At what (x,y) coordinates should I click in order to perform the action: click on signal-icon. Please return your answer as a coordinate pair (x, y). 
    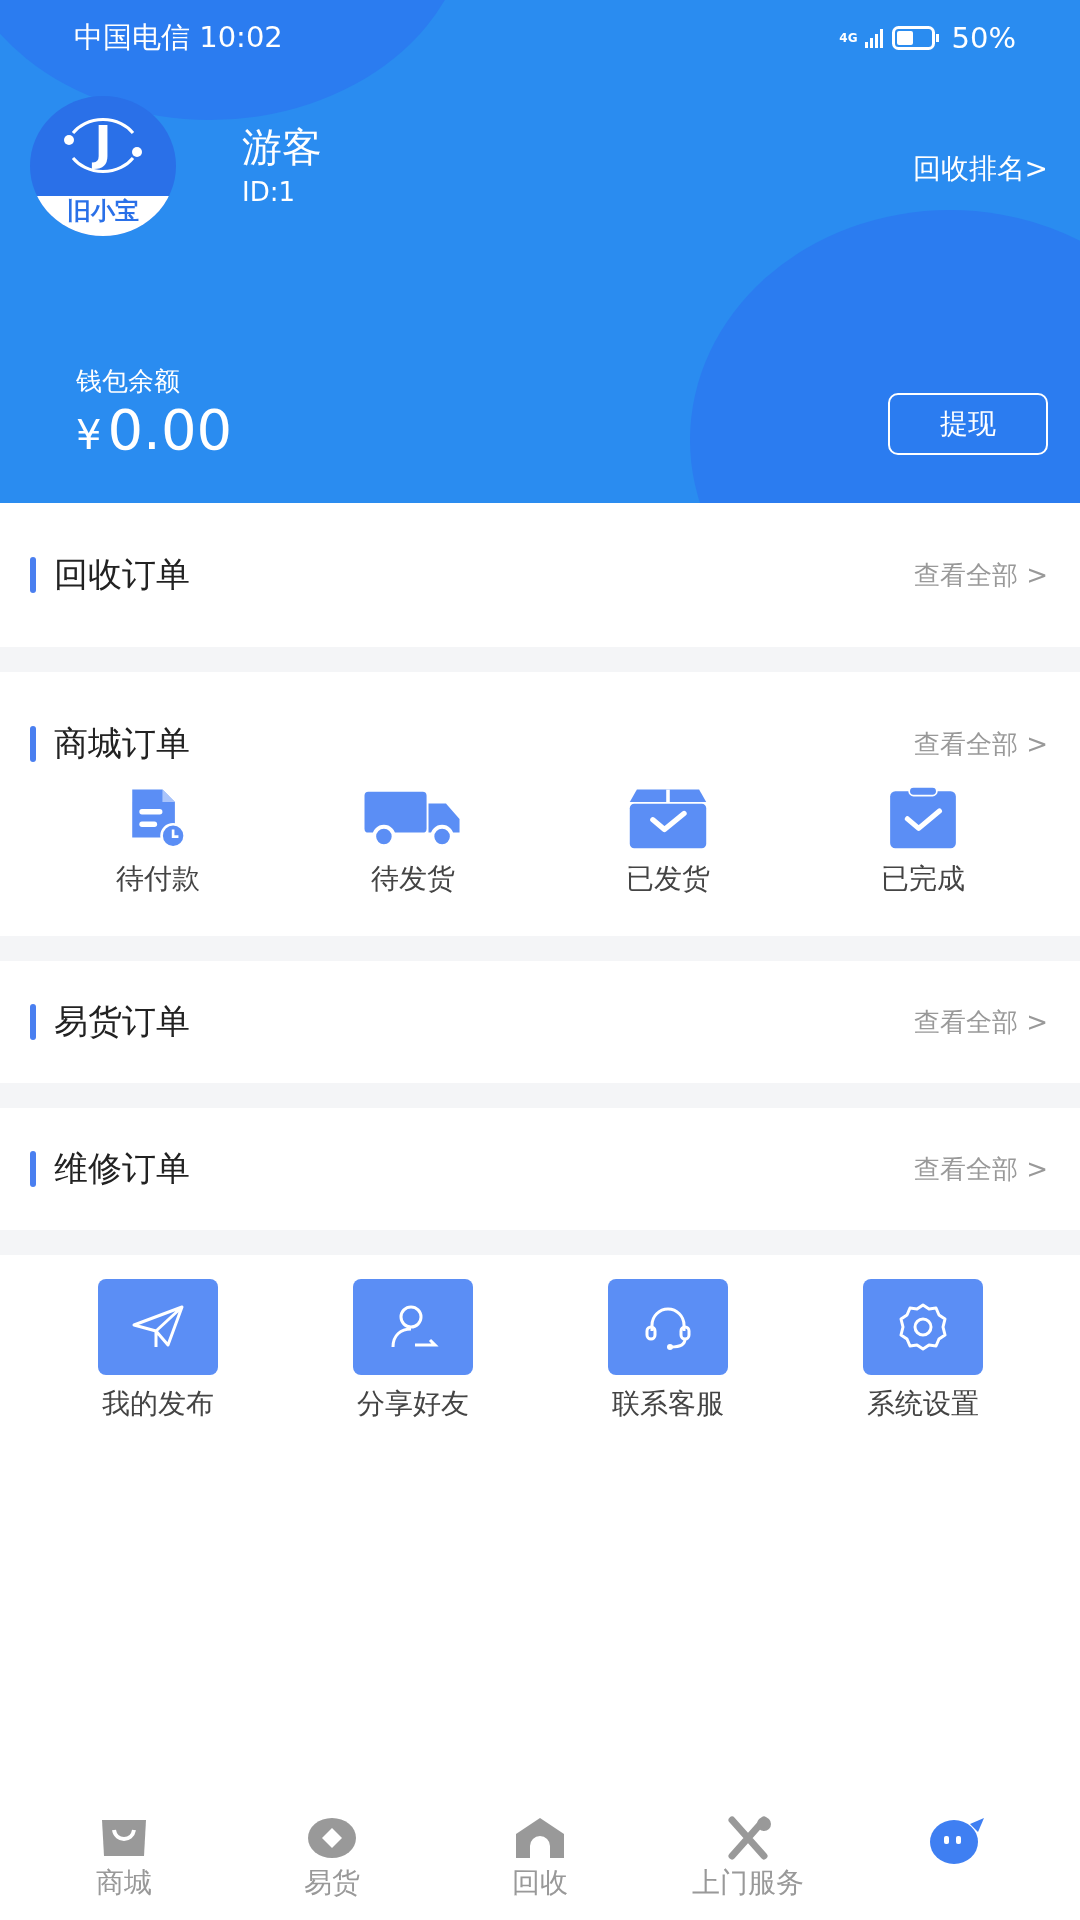
    Looking at the image, I should click on (874, 38).